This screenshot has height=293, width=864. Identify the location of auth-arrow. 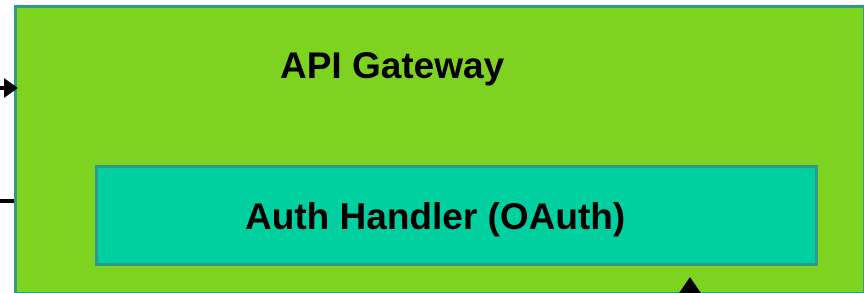
(690, 285).